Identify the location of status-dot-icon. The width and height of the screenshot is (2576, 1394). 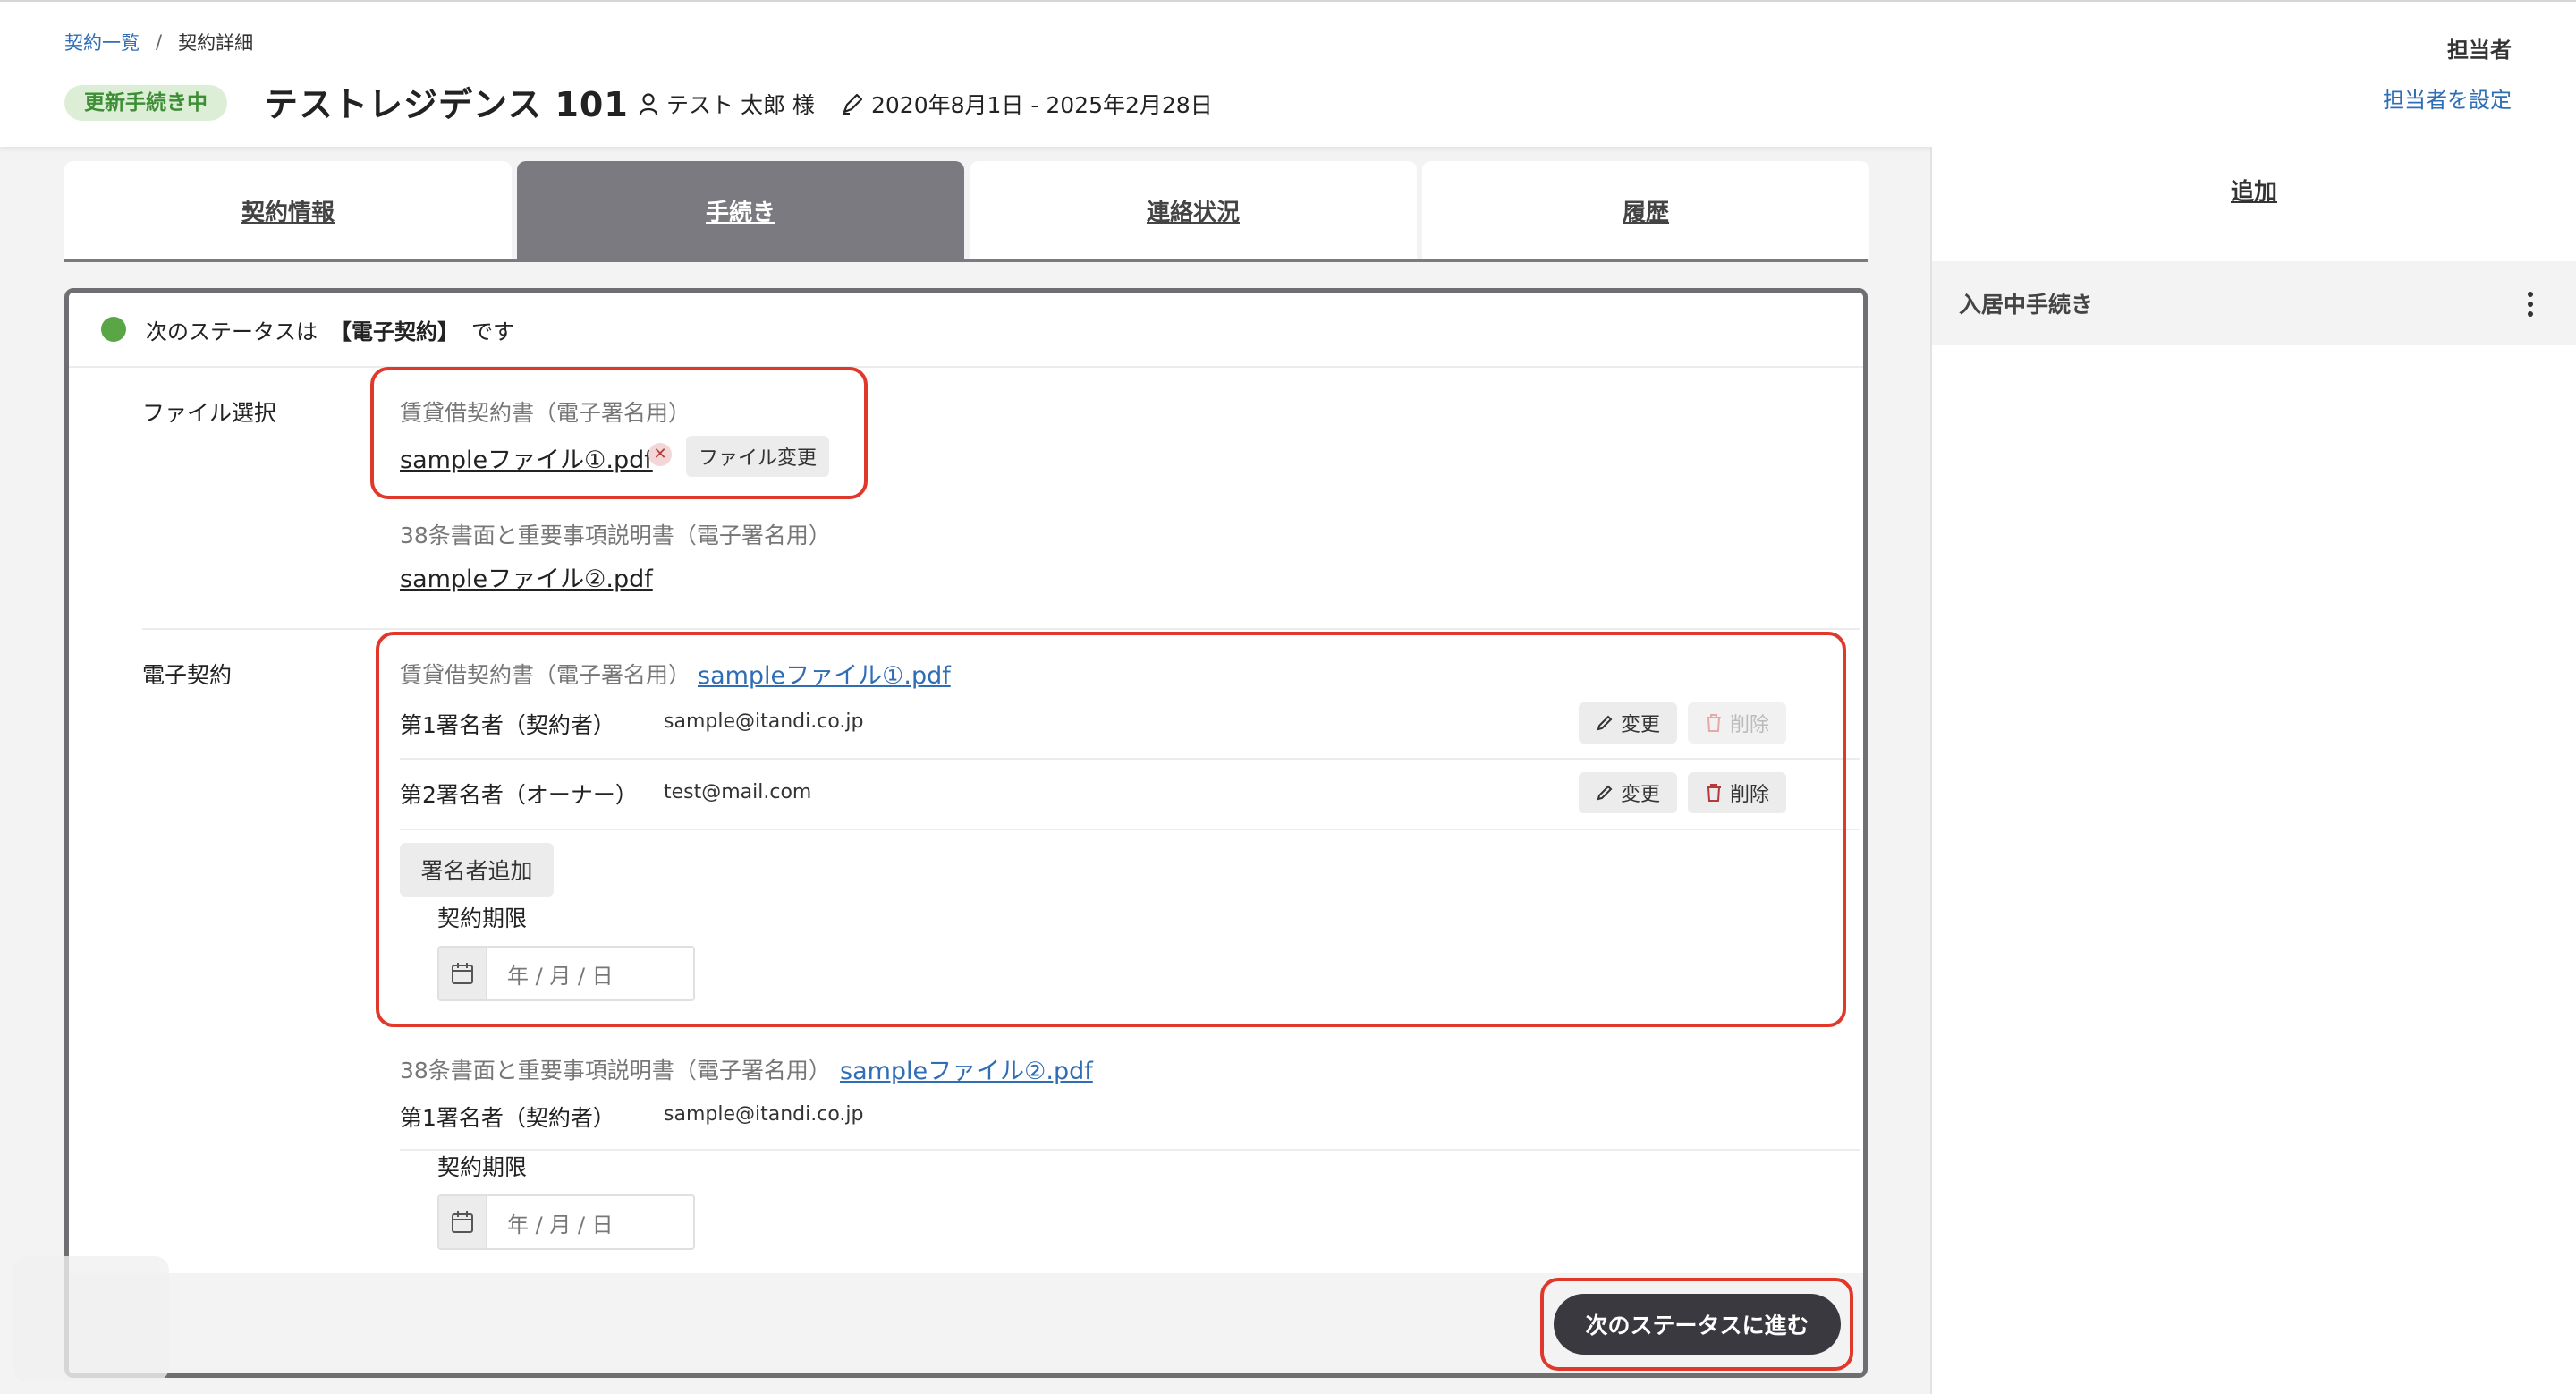
(113, 329).